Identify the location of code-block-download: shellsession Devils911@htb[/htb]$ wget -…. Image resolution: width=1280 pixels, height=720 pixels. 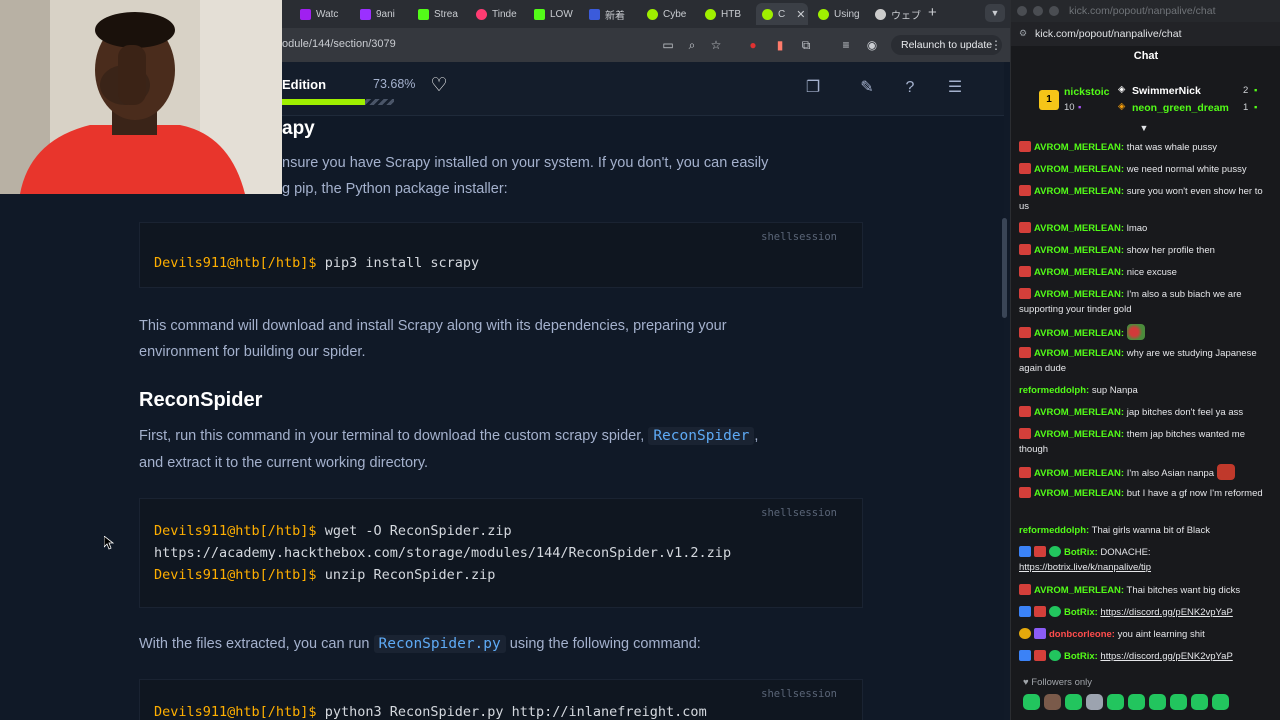
(501, 553).